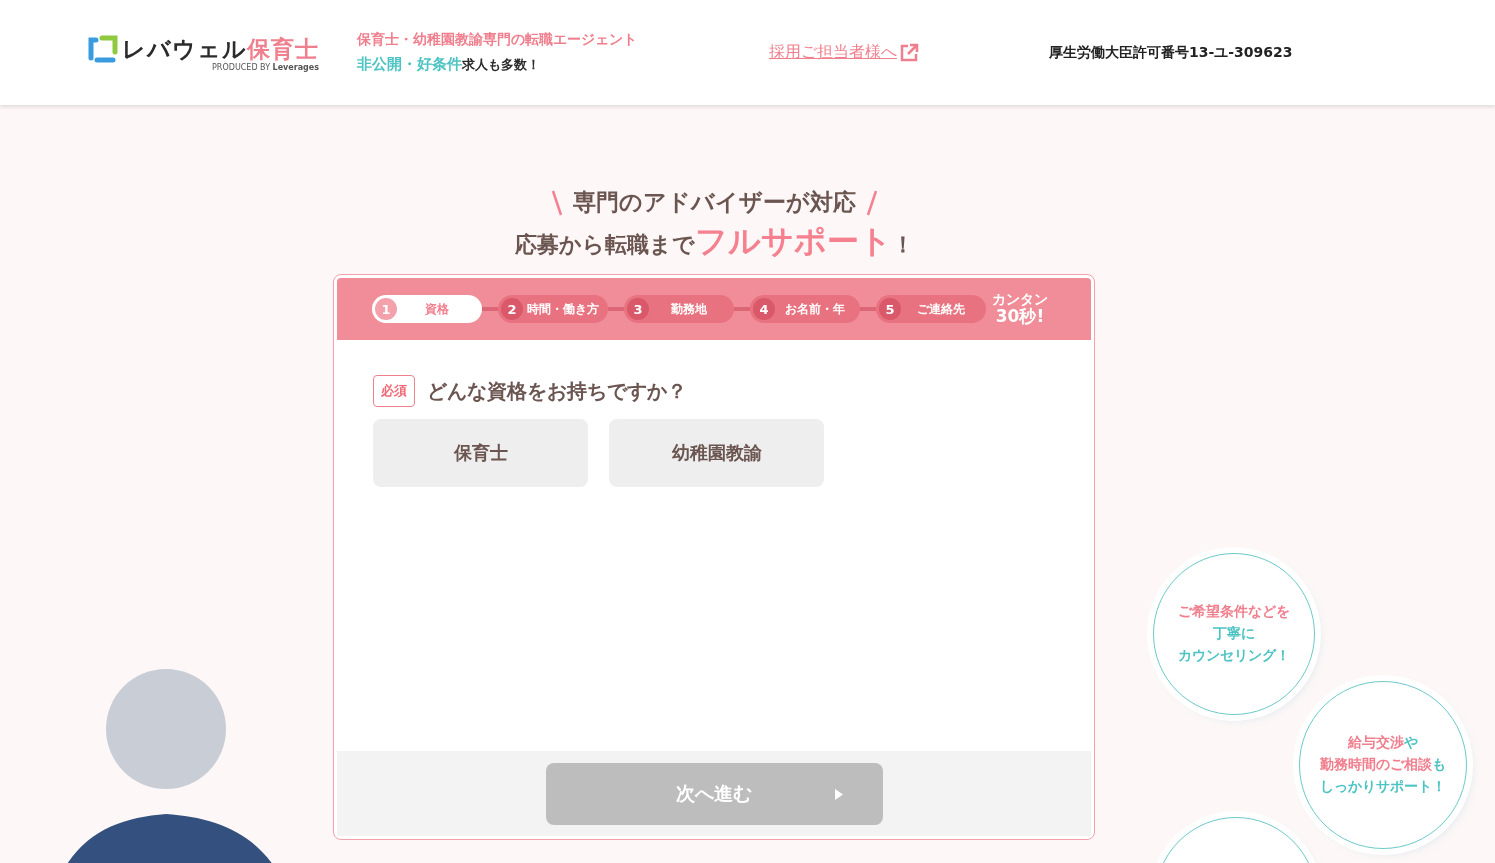 This screenshot has width=1495, height=863. What do you see at coordinates (553, 309) in the screenshot?
I see `step-tab: 2 時間・働き方` at bounding box center [553, 309].